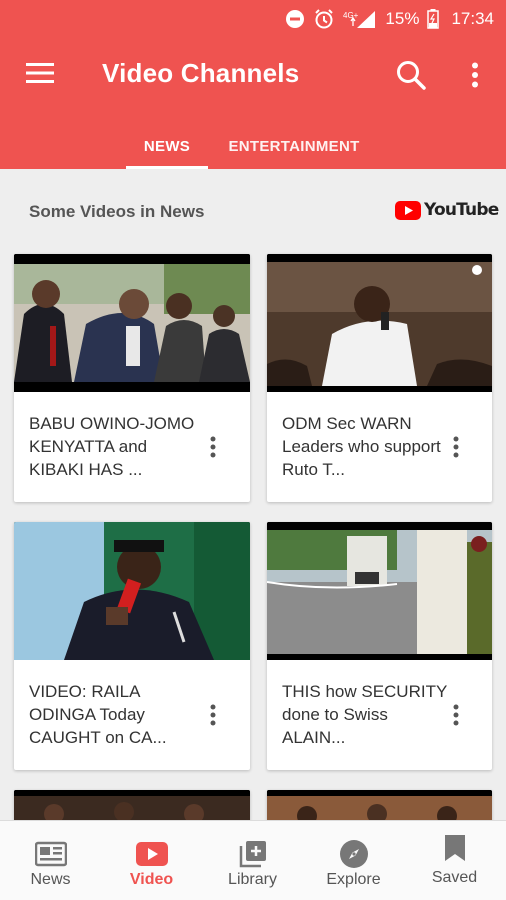 This screenshot has width=506, height=900. Describe the element at coordinates (354, 854) in the screenshot. I see `compass-icon` at that location.